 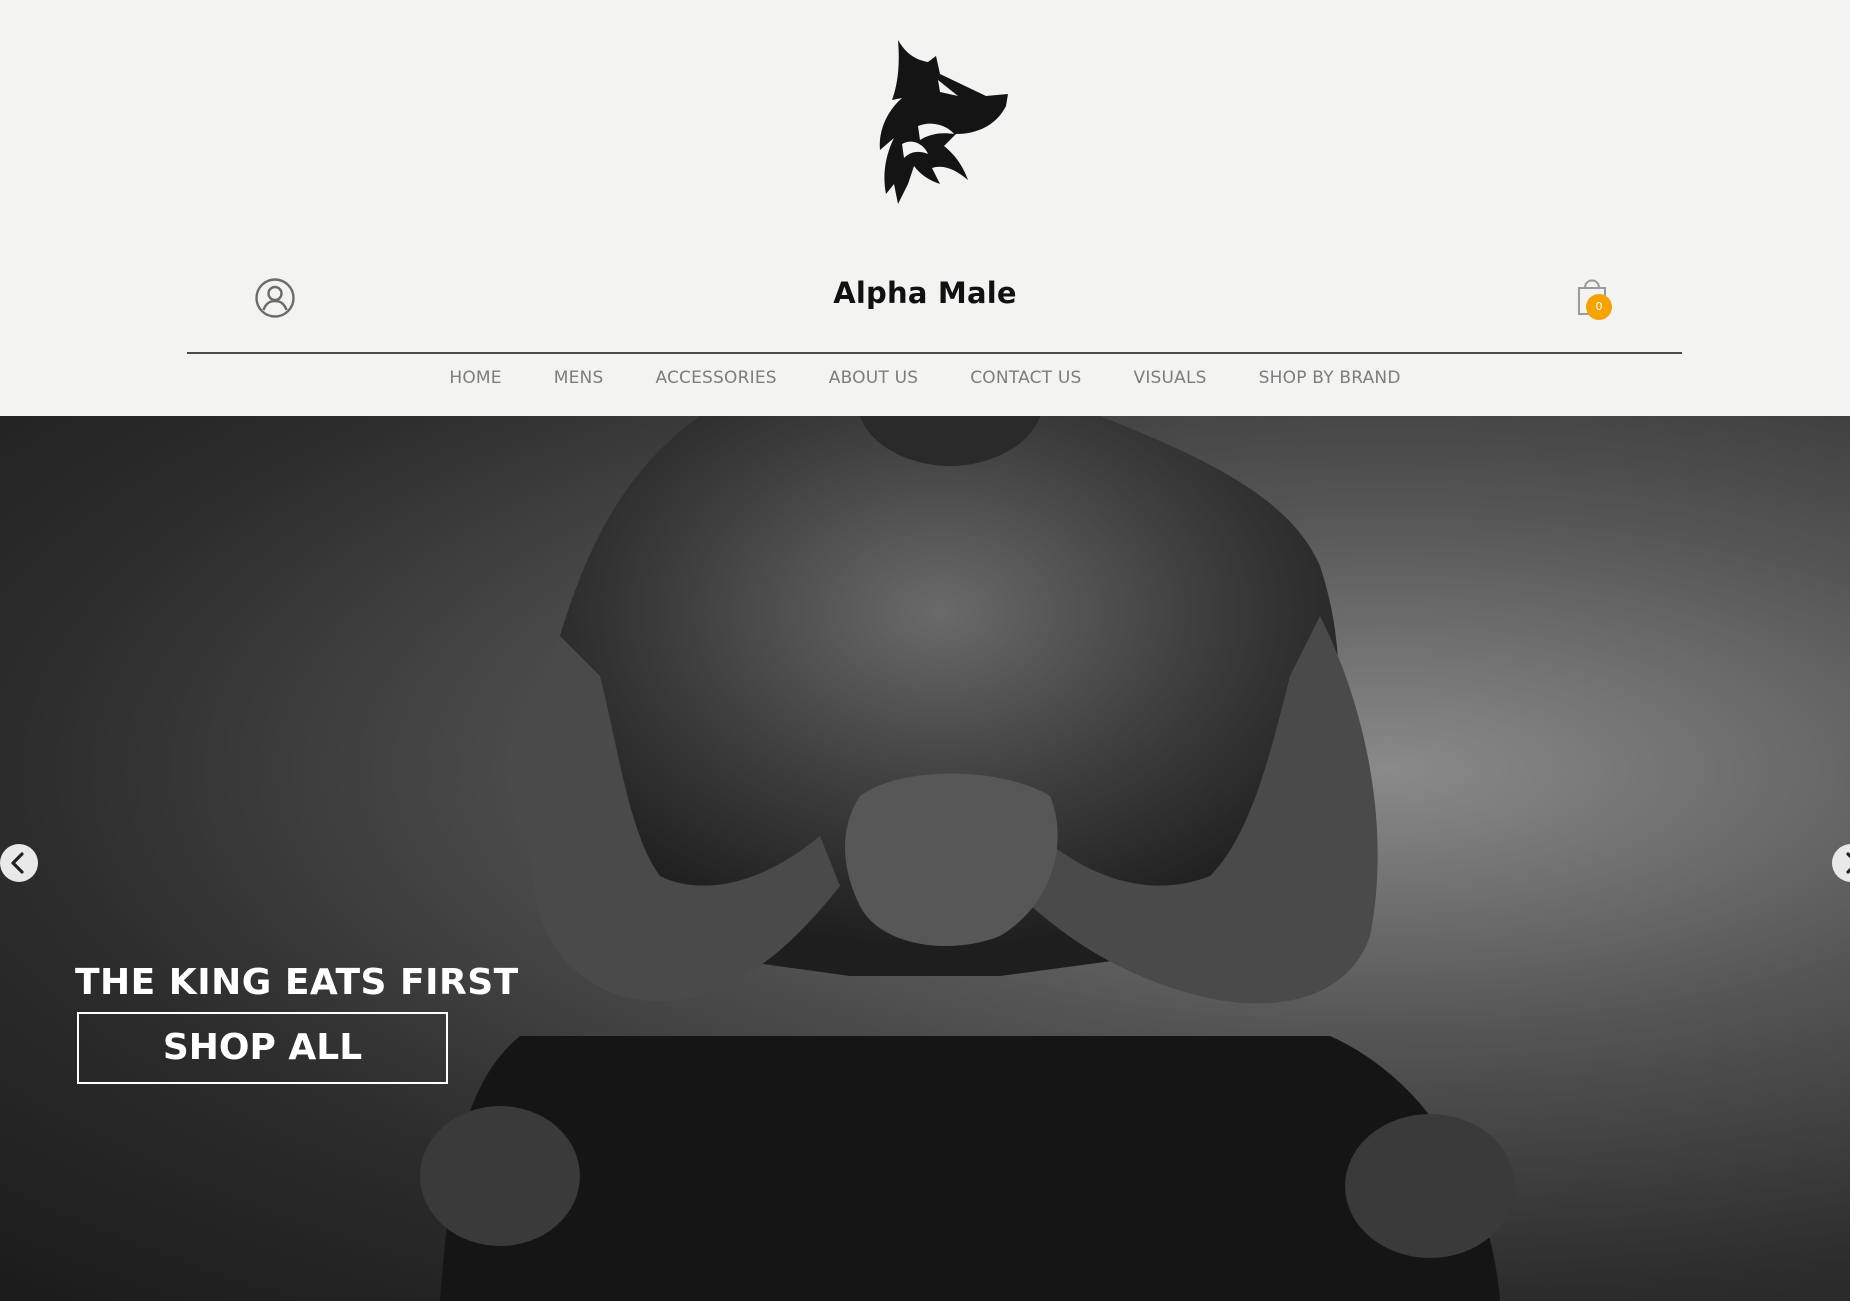 I want to click on slide-prev-button, so click(x=19, y=863).